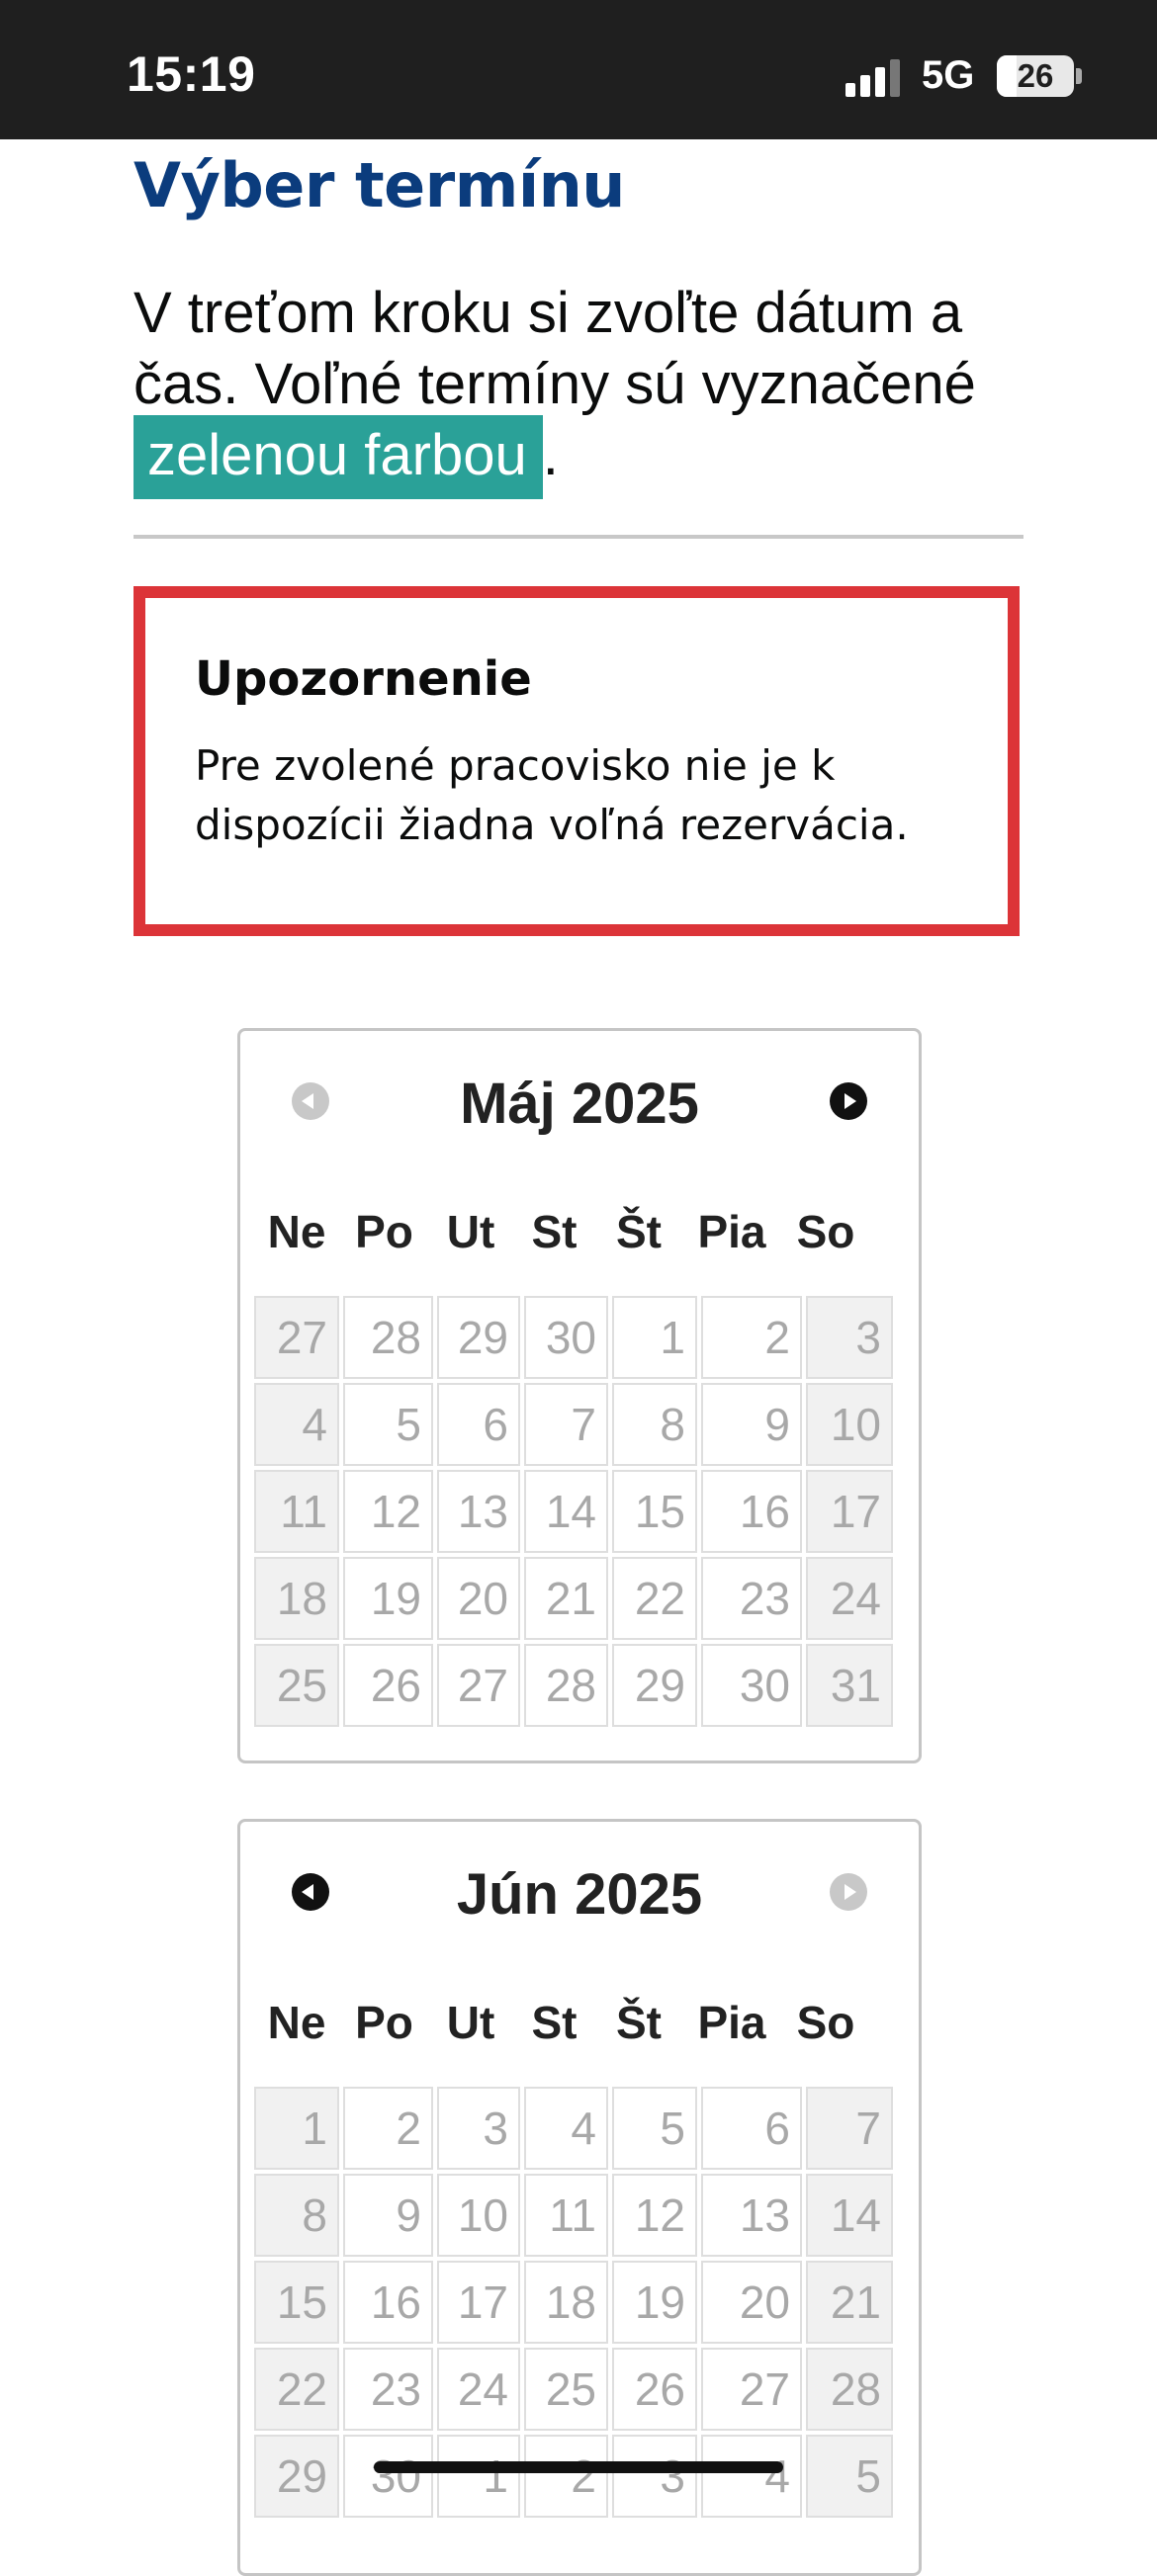 This screenshot has width=1157, height=2576. What do you see at coordinates (948, 75) in the screenshot?
I see `network-type: 5G` at bounding box center [948, 75].